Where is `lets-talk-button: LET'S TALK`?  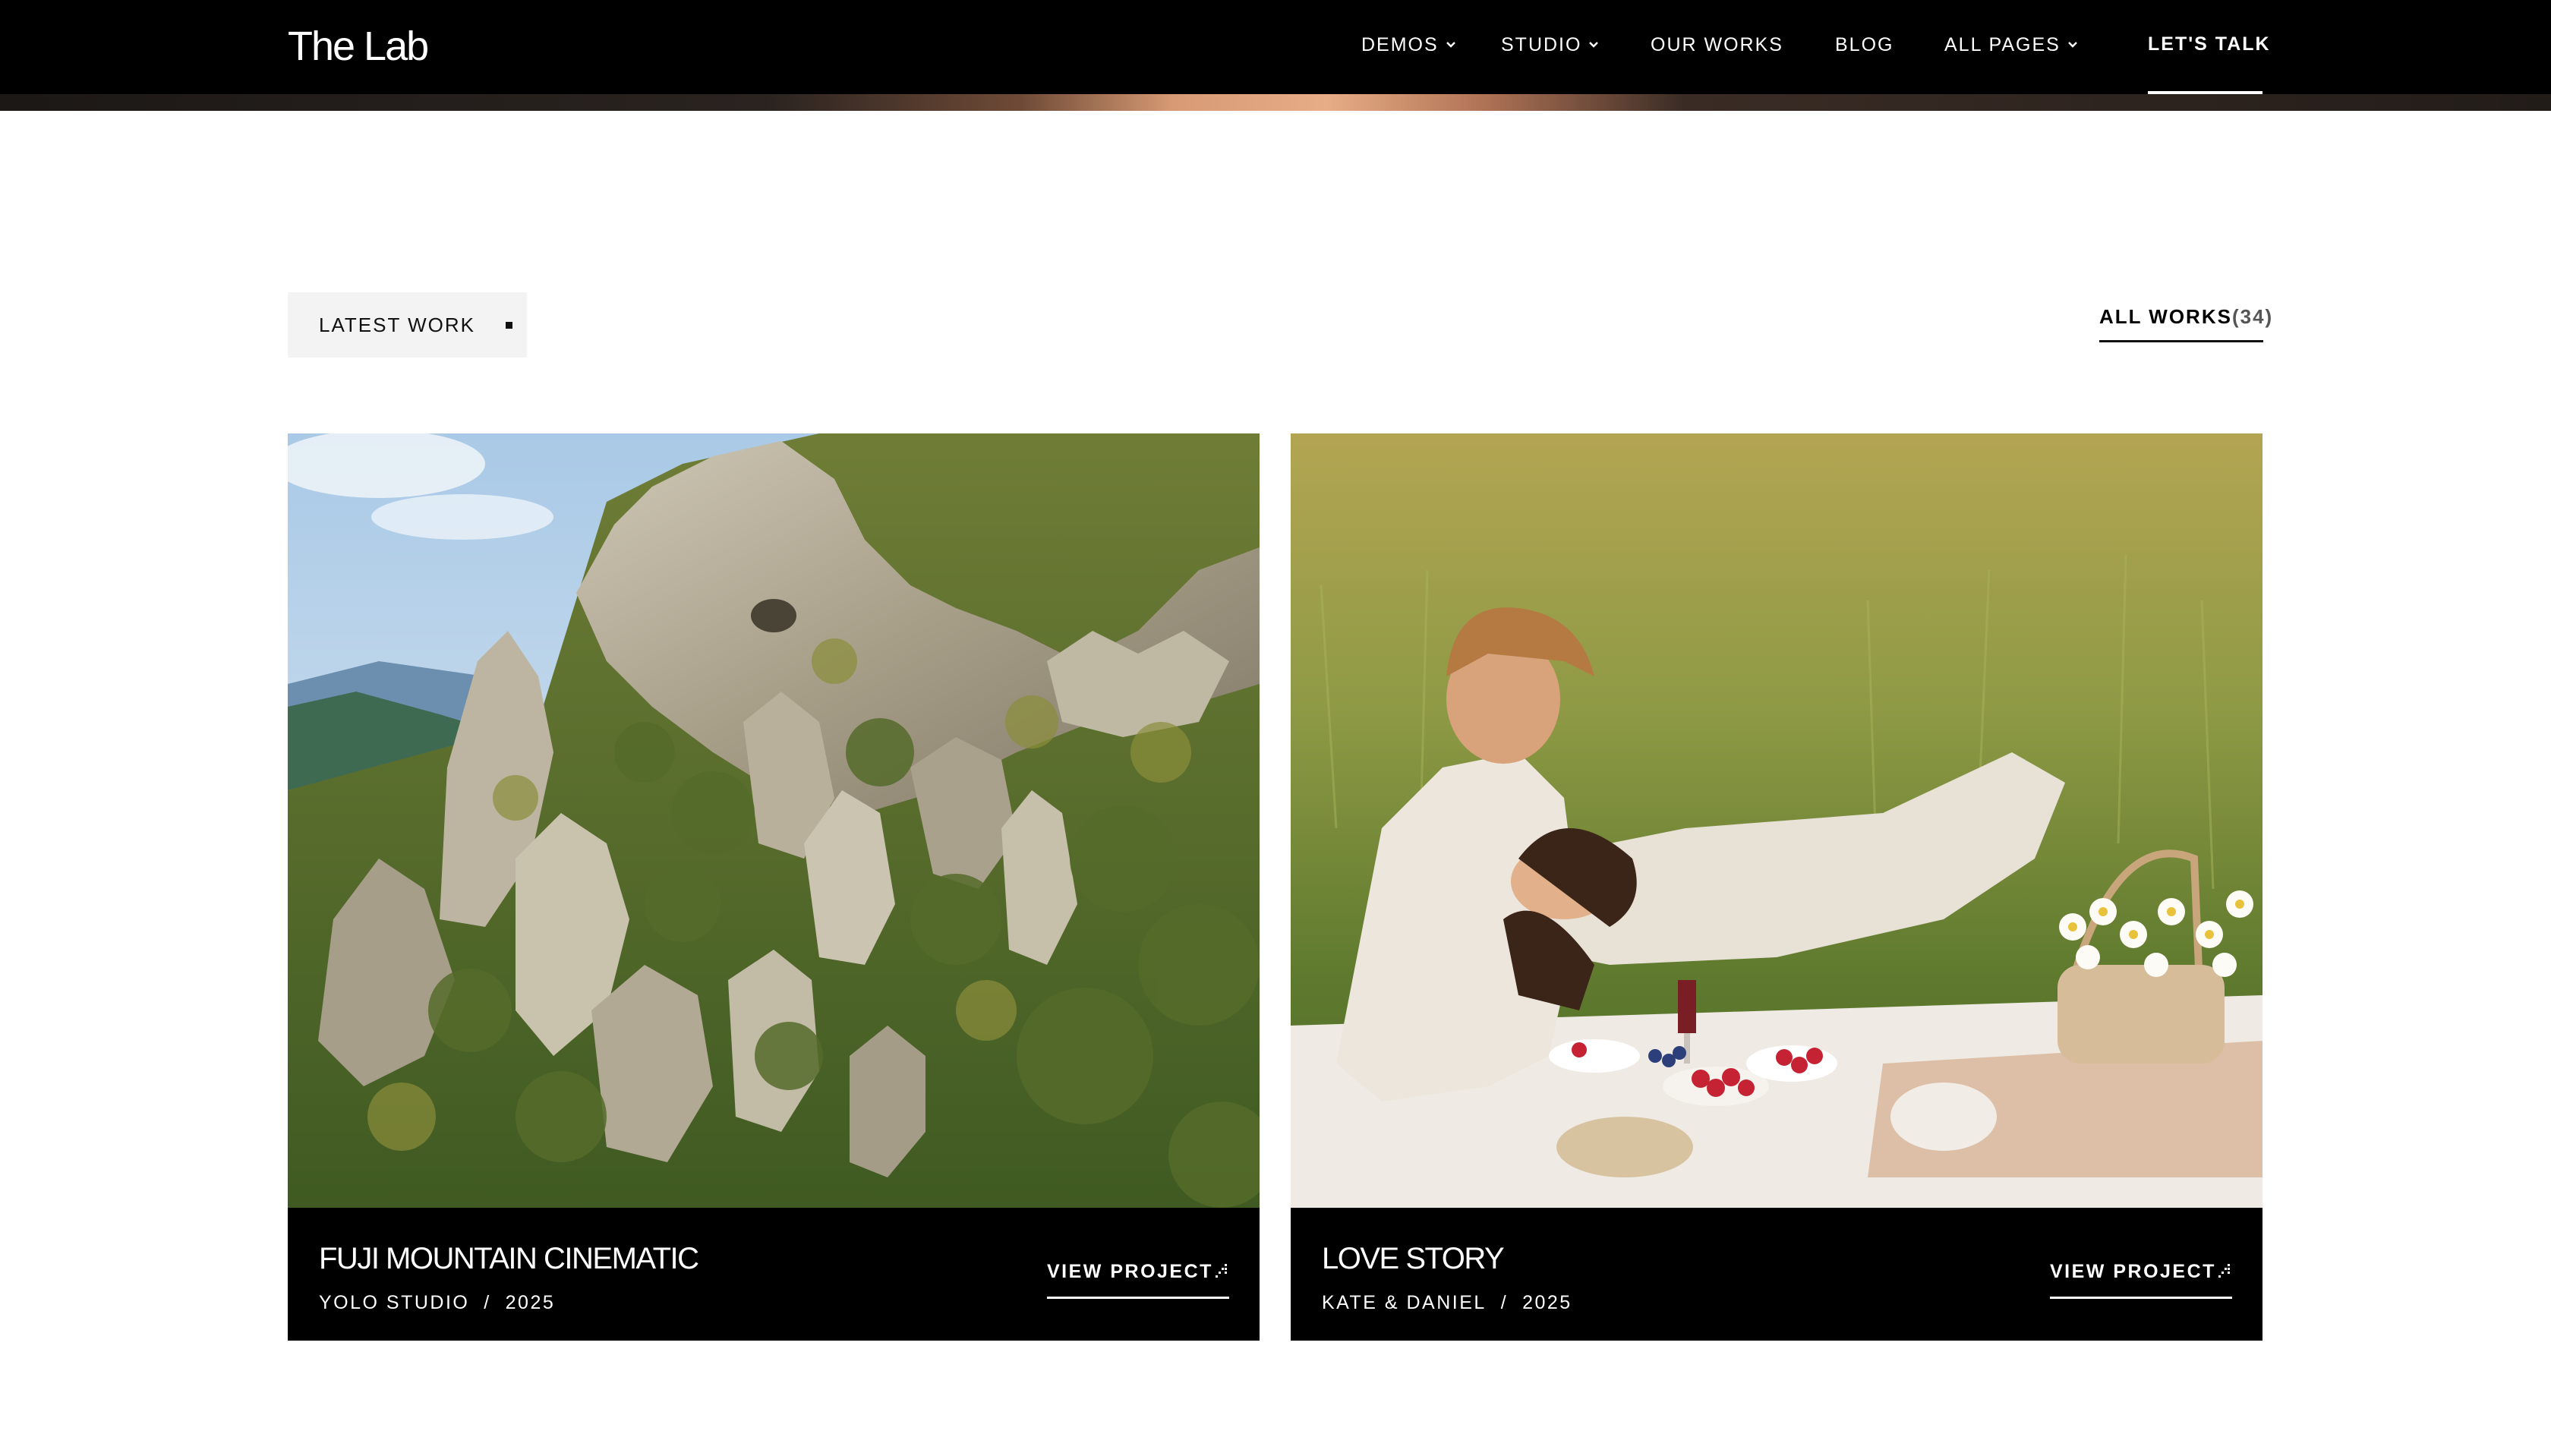
lets-talk-button: LET'S TALK is located at coordinates (2209, 62).